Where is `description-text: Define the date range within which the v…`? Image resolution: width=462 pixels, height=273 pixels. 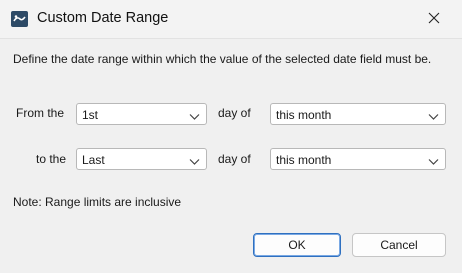
description-text: Define the date range within which the v… is located at coordinates (222, 59).